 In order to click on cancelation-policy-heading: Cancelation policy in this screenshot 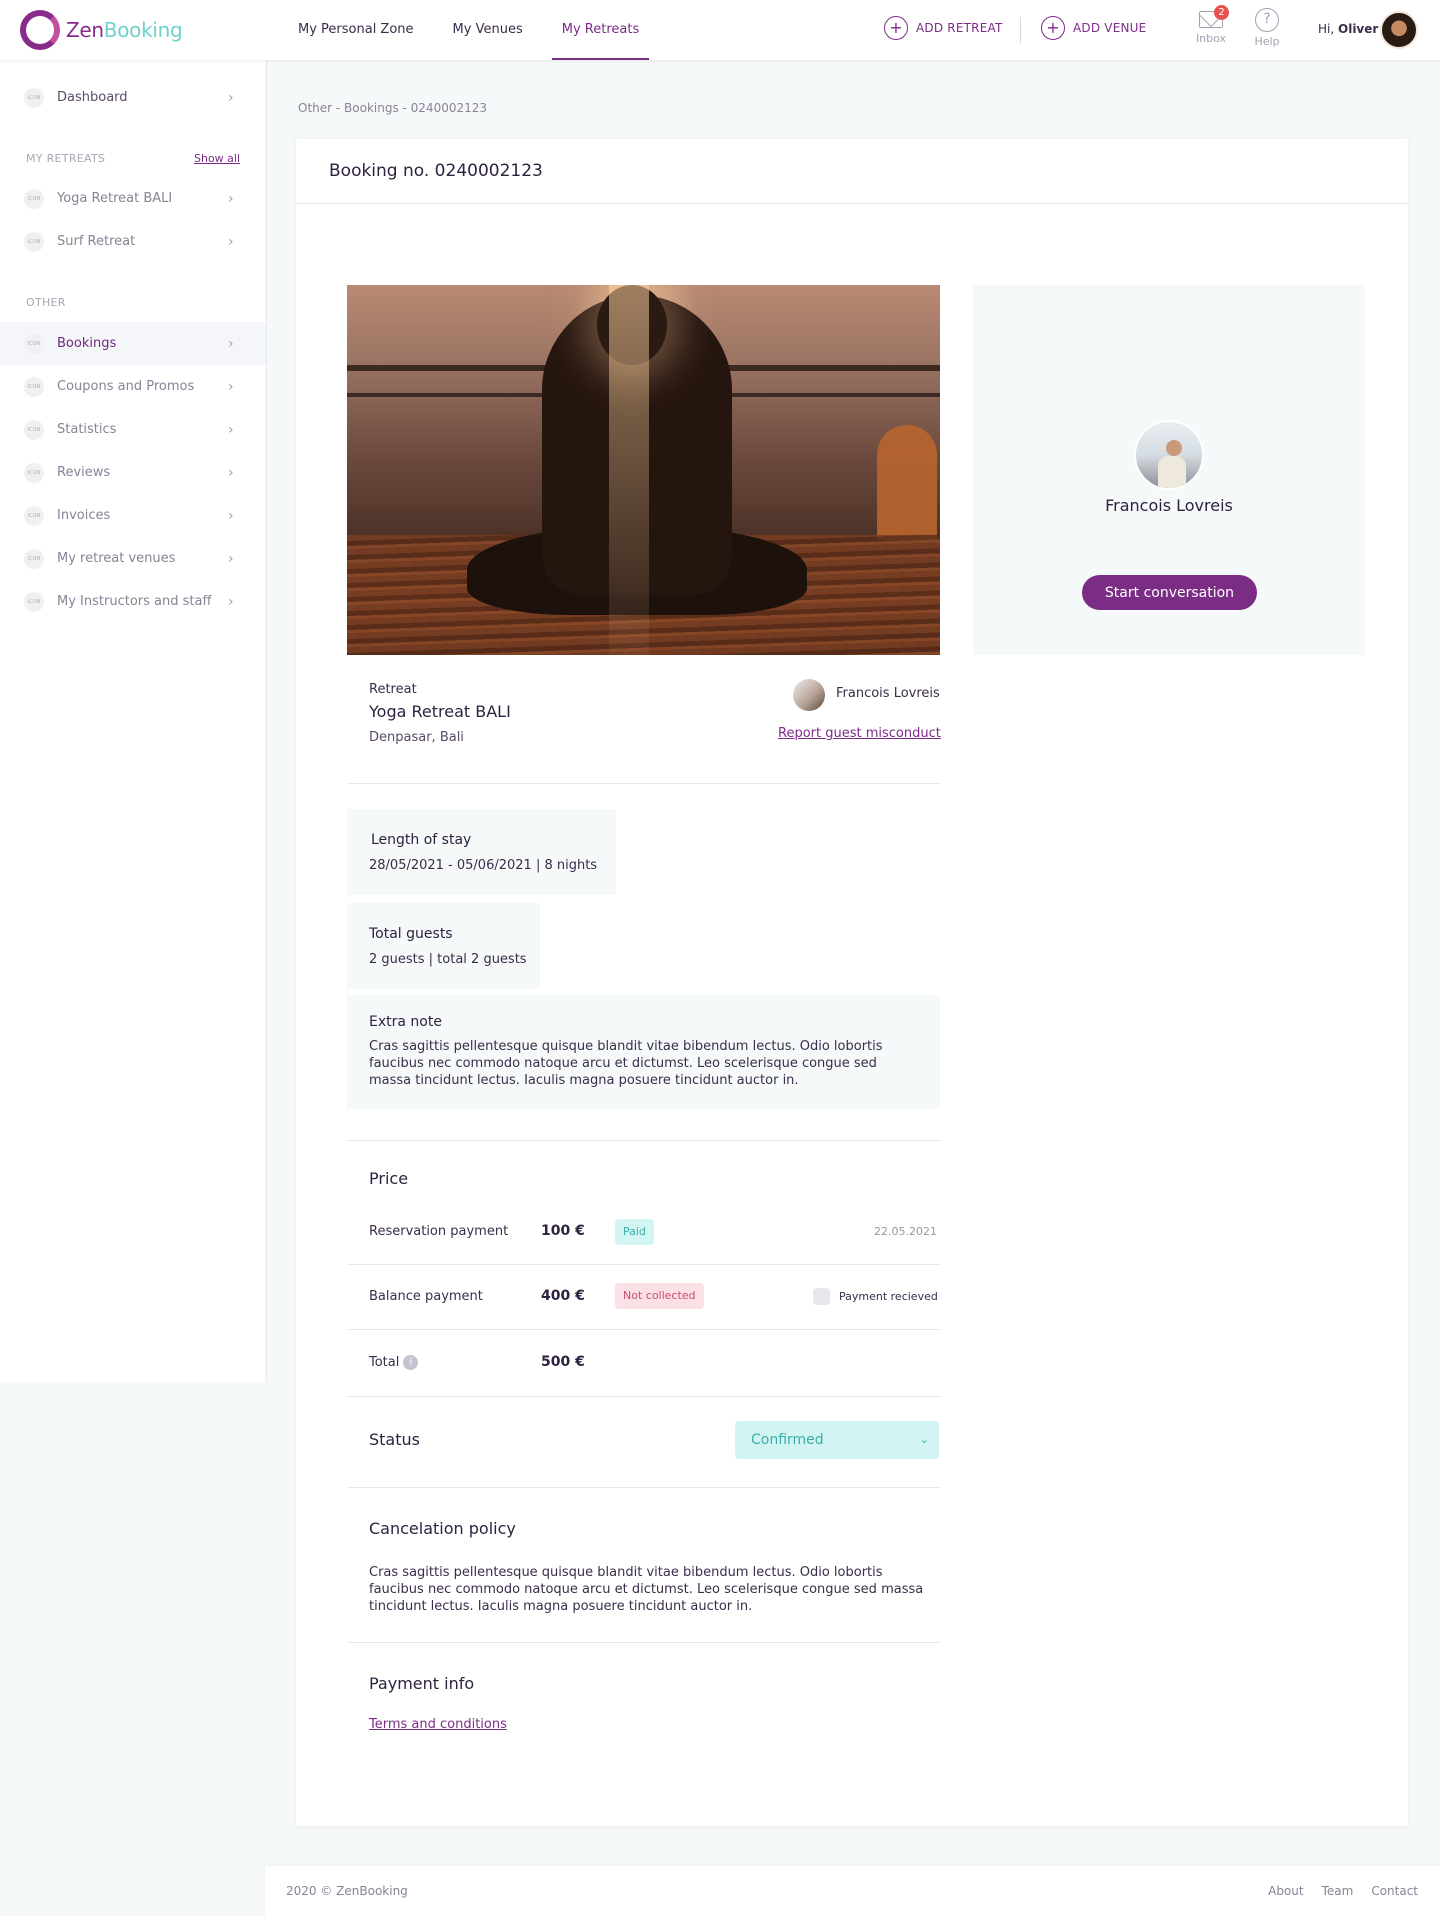, I will do `click(442, 1528)`.